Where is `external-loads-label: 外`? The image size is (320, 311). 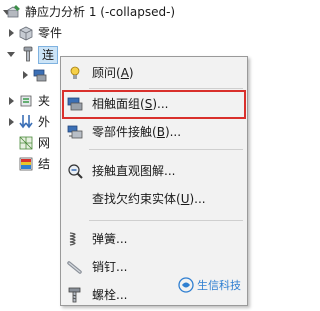 external-loads-label: 外 is located at coordinates (44, 122).